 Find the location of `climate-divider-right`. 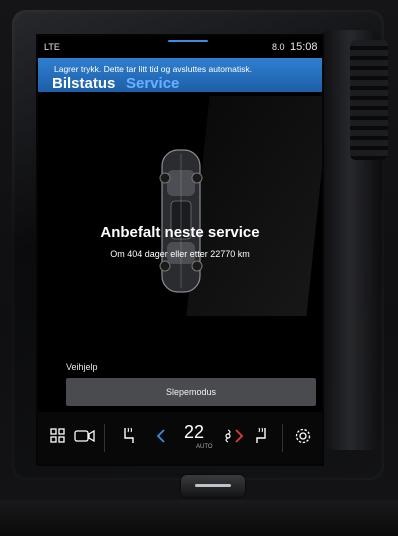

climate-divider-right is located at coordinates (282, 438).